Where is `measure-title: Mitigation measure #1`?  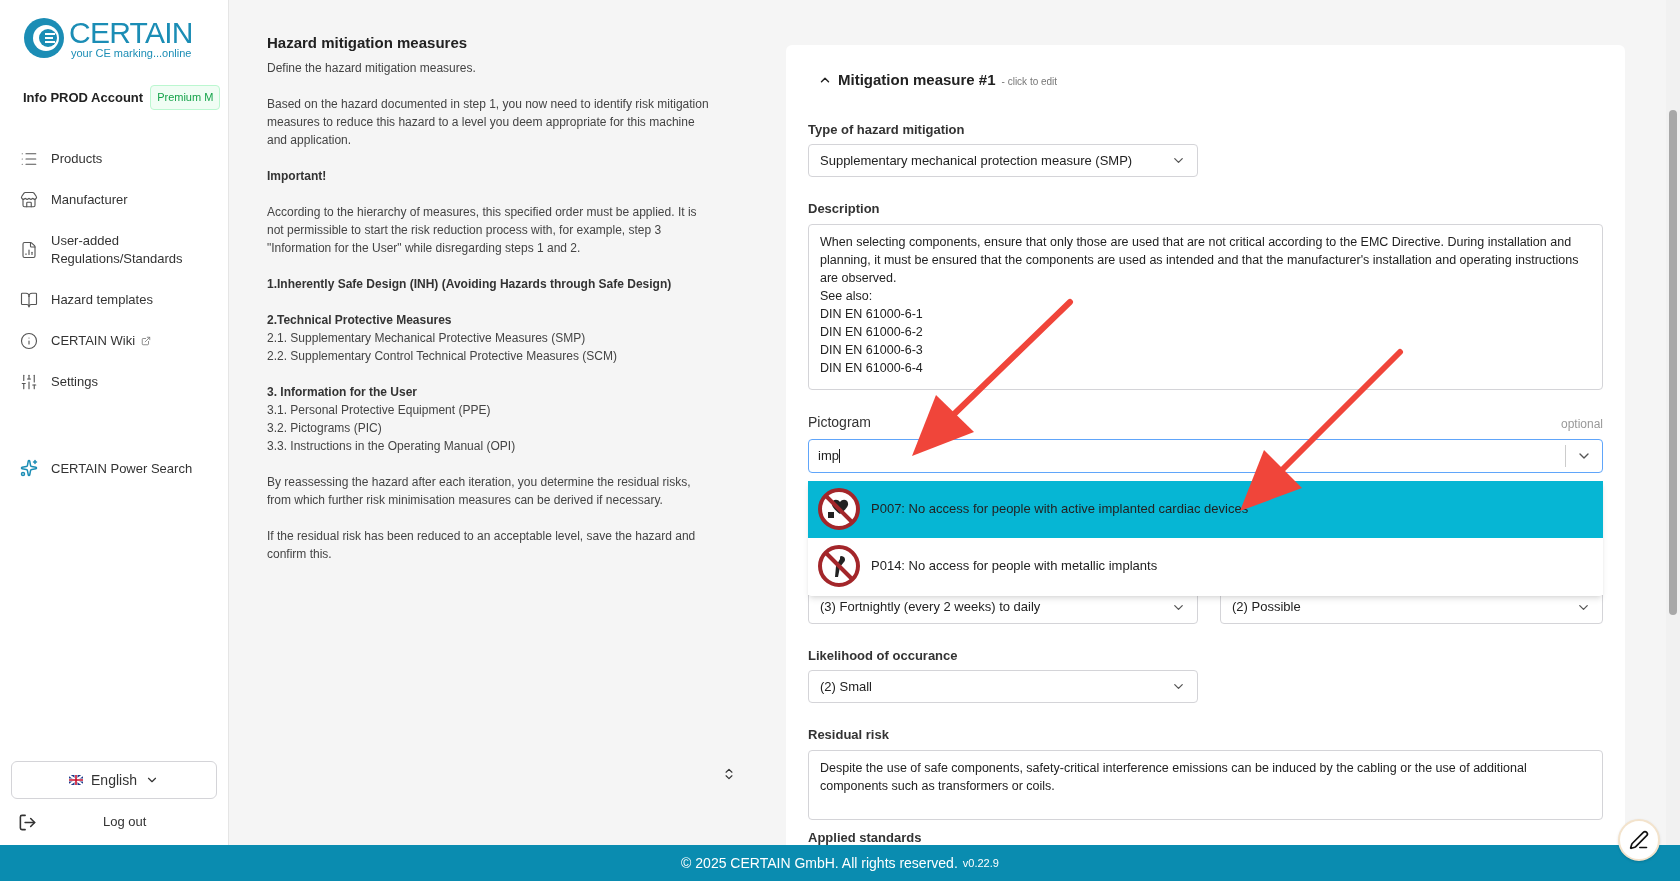 measure-title: Mitigation measure #1 is located at coordinates (917, 80).